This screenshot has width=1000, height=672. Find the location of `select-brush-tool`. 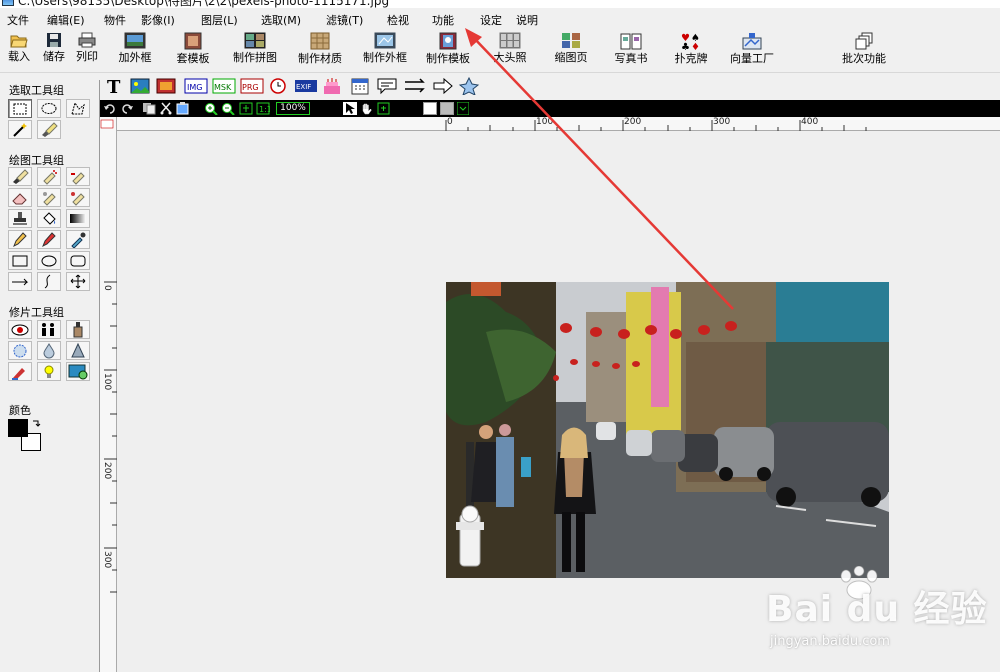

select-brush-tool is located at coordinates (49, 129).